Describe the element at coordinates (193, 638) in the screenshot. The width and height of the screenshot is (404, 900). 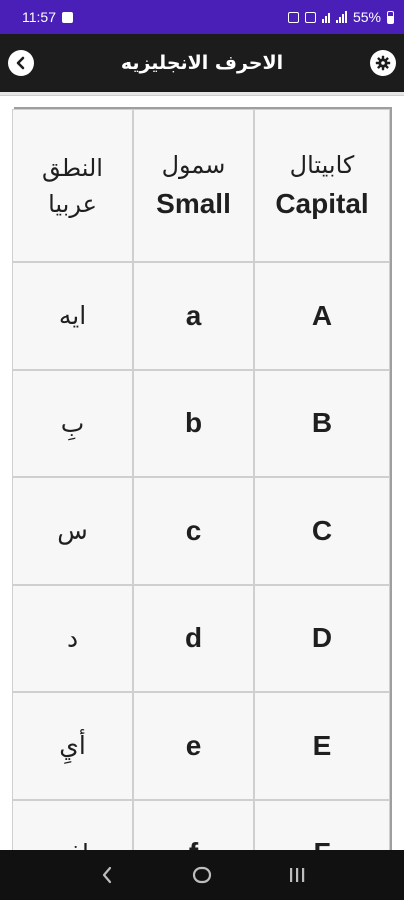
I see `small-letter-cell: d` at that location.